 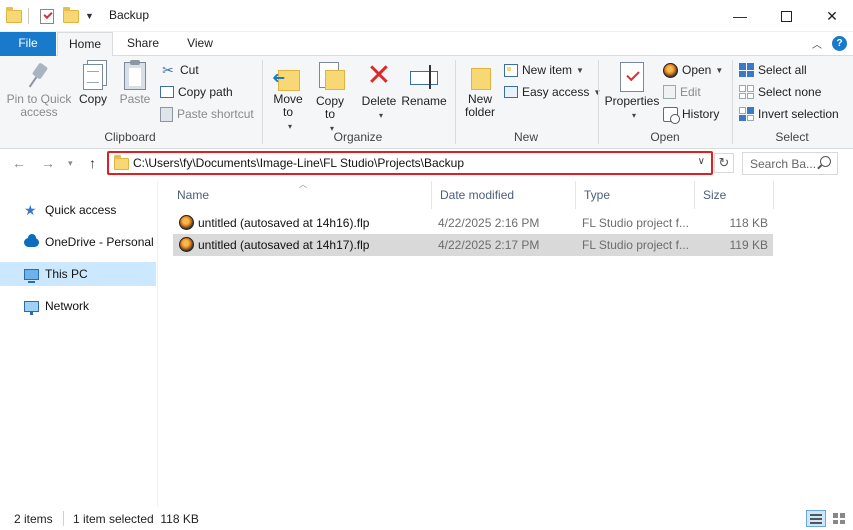 What do you see at coordinates (288, 105) in the screenshot?
I see `move-to-label: Move to` at bounding box center [288, 105].